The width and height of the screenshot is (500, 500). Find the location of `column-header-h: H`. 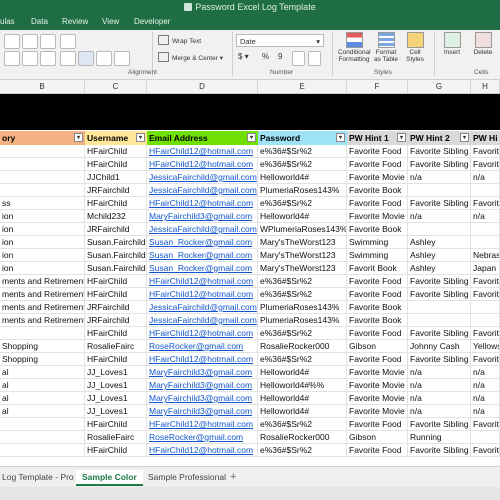

column-header-h: H is located at coordinates (485, 86).